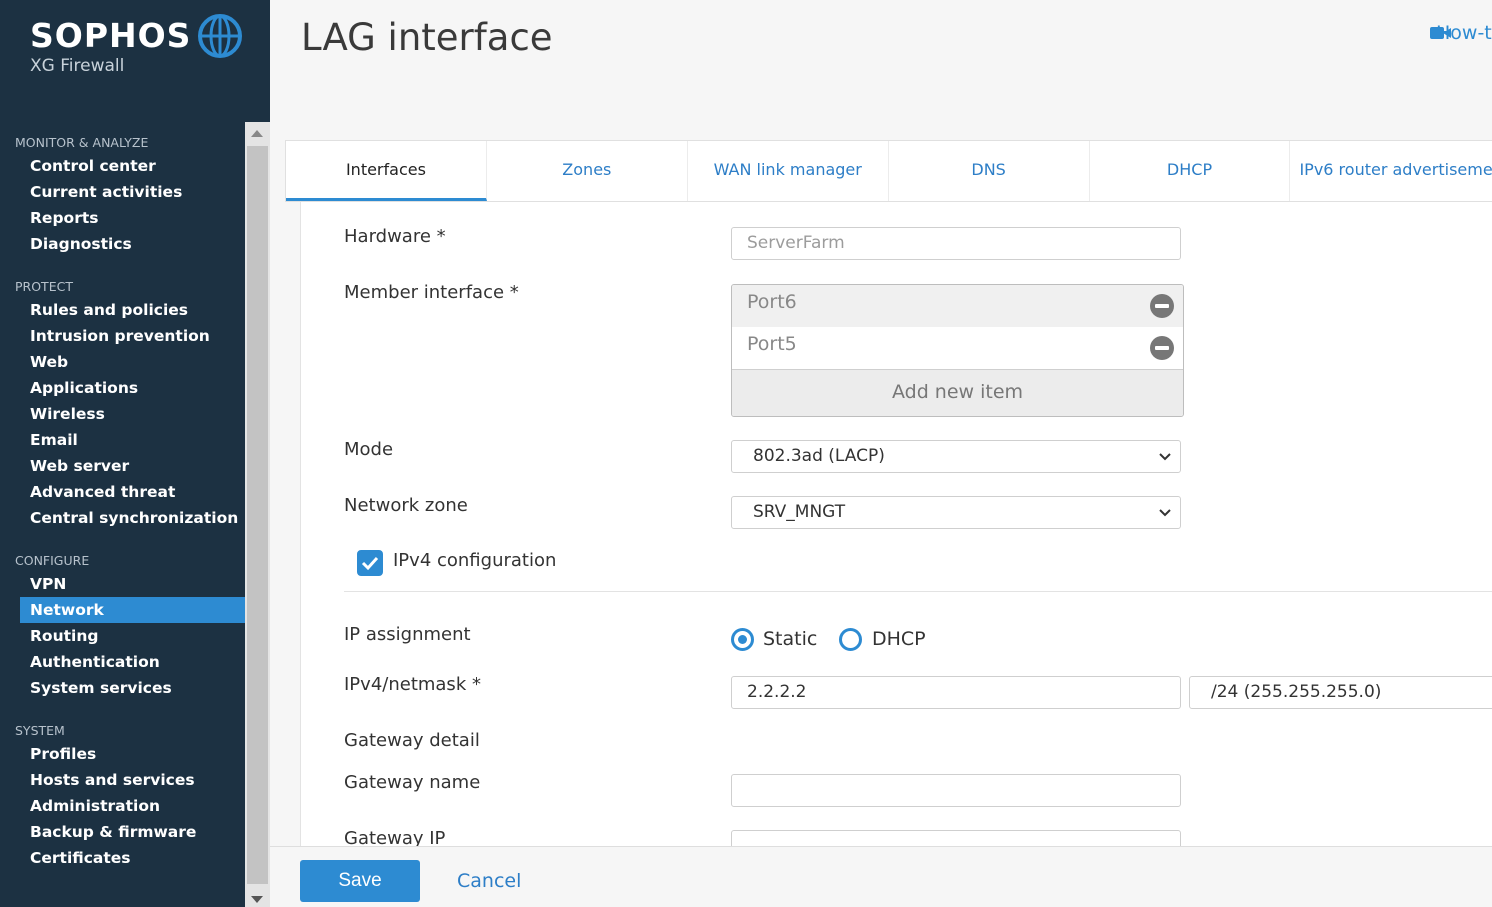  What do you see at coordinates (369, 449) in the screenshot?
I see `mode-label: Mode` at bounding box center [369, 449].